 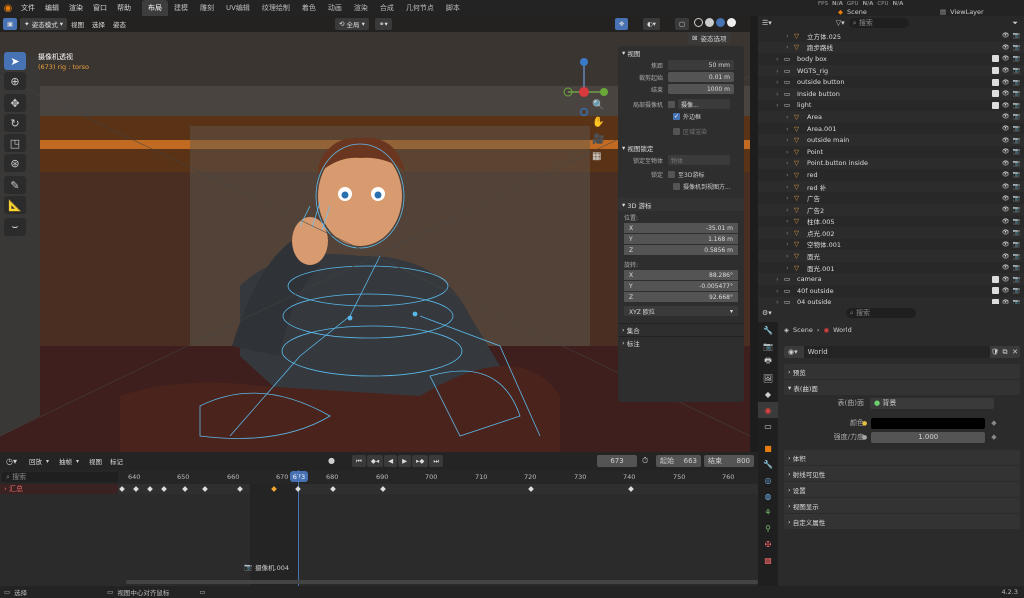 I want to click on clock-icon: ◷▾, so click(x=11, y=461).